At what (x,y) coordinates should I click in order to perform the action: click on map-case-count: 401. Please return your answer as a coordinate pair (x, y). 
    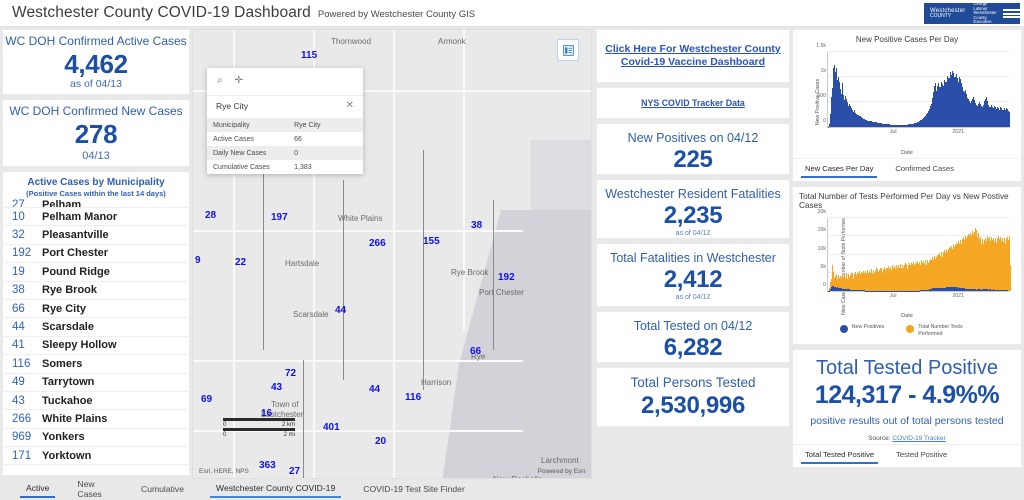
    Looking at the image, I should click on (331, 427).